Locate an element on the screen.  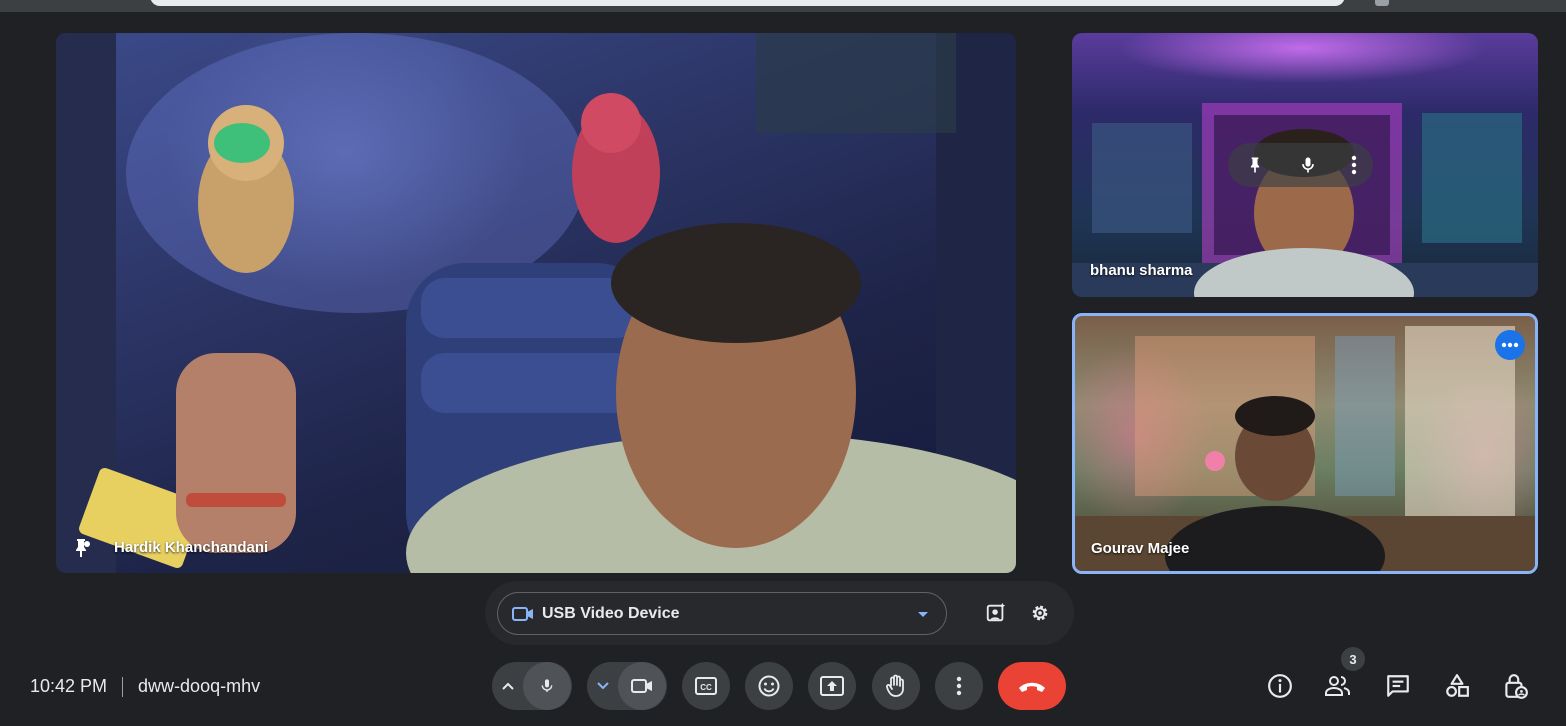
info-icon is located at coordinates (1280, 686).